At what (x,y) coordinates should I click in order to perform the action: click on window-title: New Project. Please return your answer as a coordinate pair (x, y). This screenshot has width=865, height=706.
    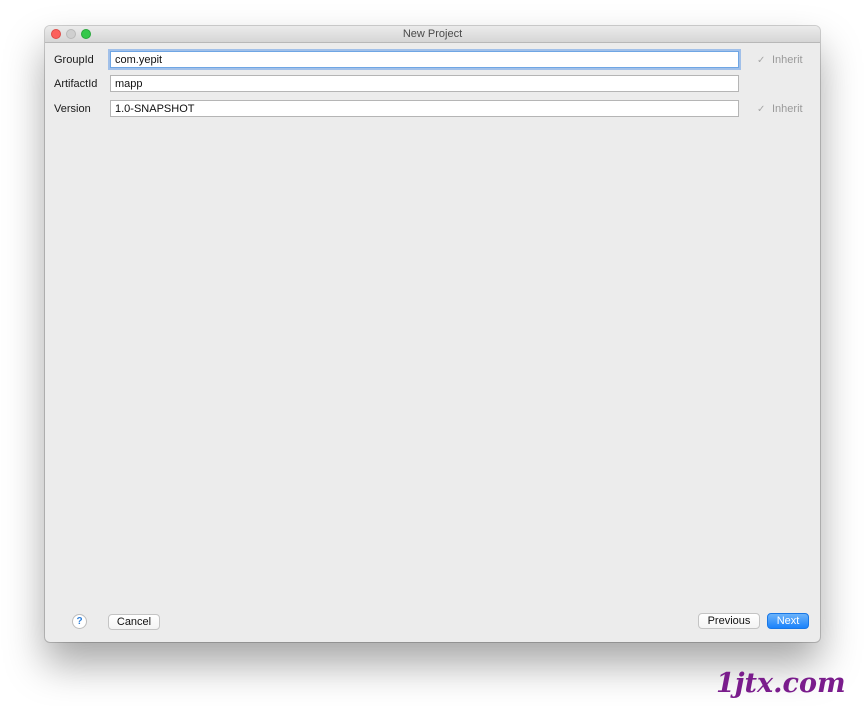
    Looking at the image, I should click on (432, 34).